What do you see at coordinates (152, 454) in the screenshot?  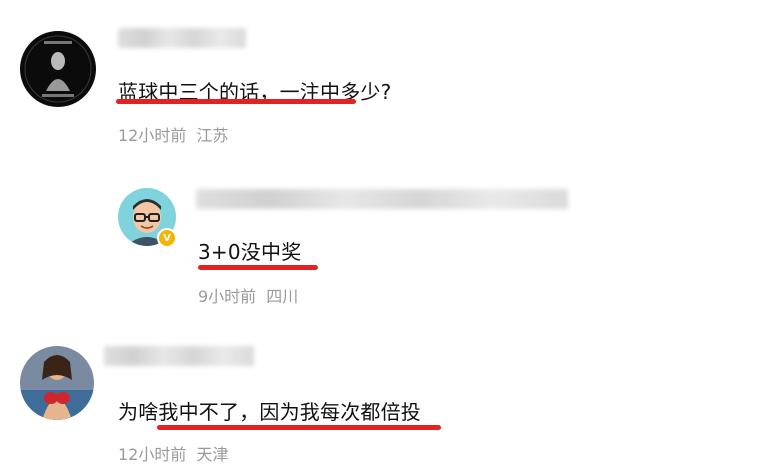 I see `comment-3-time: 12小时前` at bounding box center [152, 454].